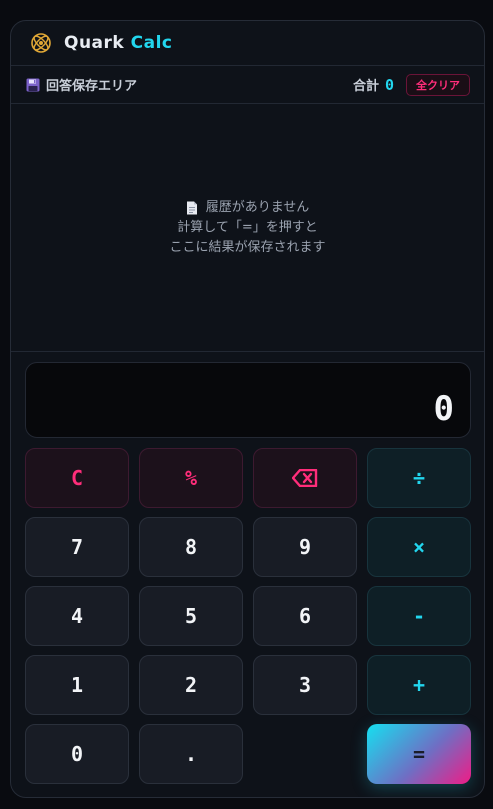  I want to click on history-hint-line1: 計算して「=」を押すと, so click(247, 227).